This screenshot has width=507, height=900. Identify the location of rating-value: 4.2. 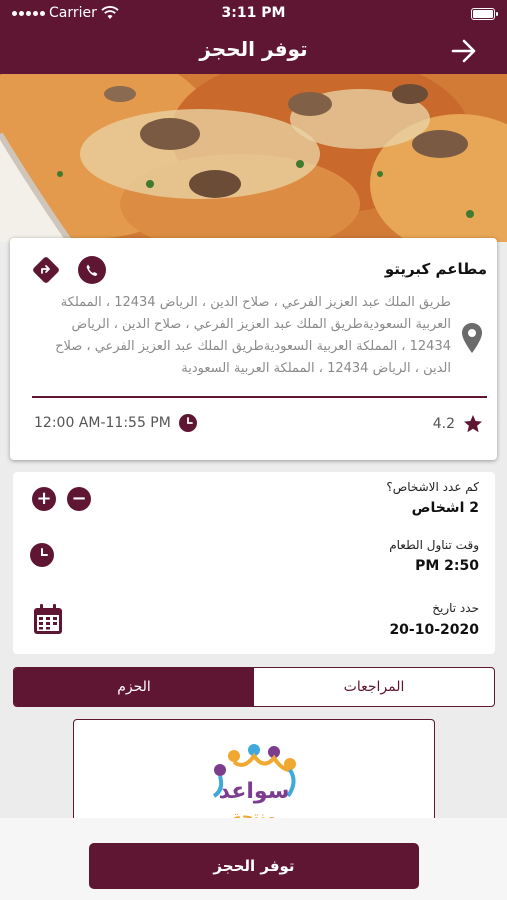
(443, 424).